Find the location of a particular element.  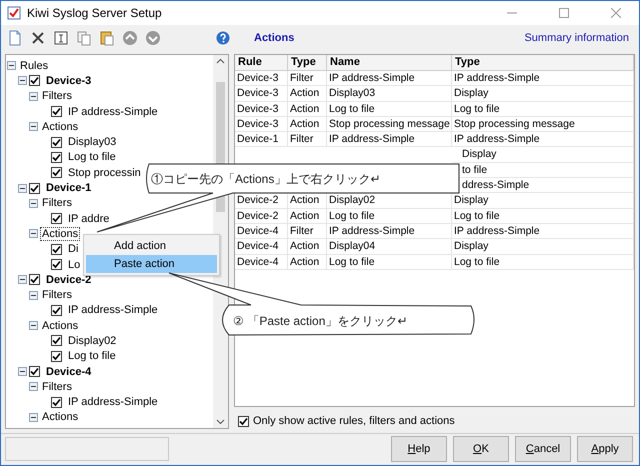

window-title: Kiwi Syslog Server Setup is located at coordinates (95, 13).